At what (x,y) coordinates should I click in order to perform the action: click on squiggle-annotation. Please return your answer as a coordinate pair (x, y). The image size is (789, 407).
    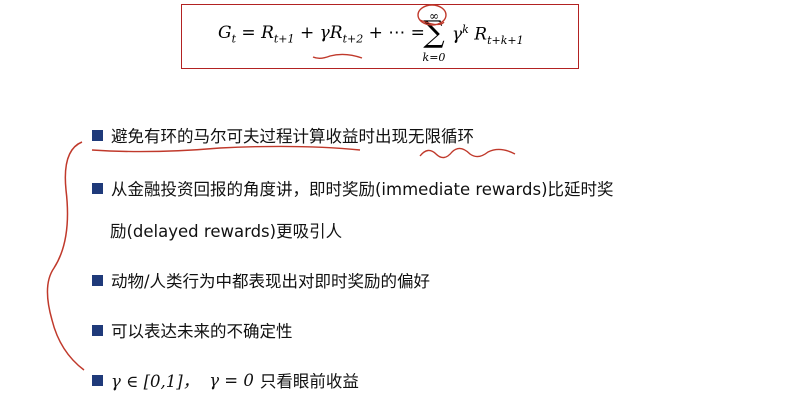
    Looking at the image, I should click on (467, 153).